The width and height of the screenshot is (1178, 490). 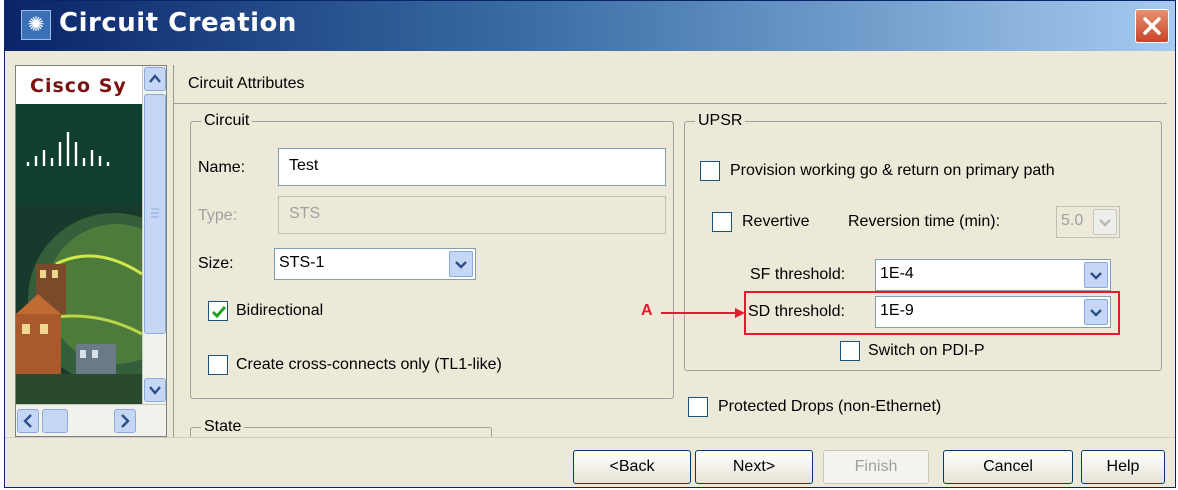 I want to click on cisco-bridge-icon, so click(x=68, y=149).